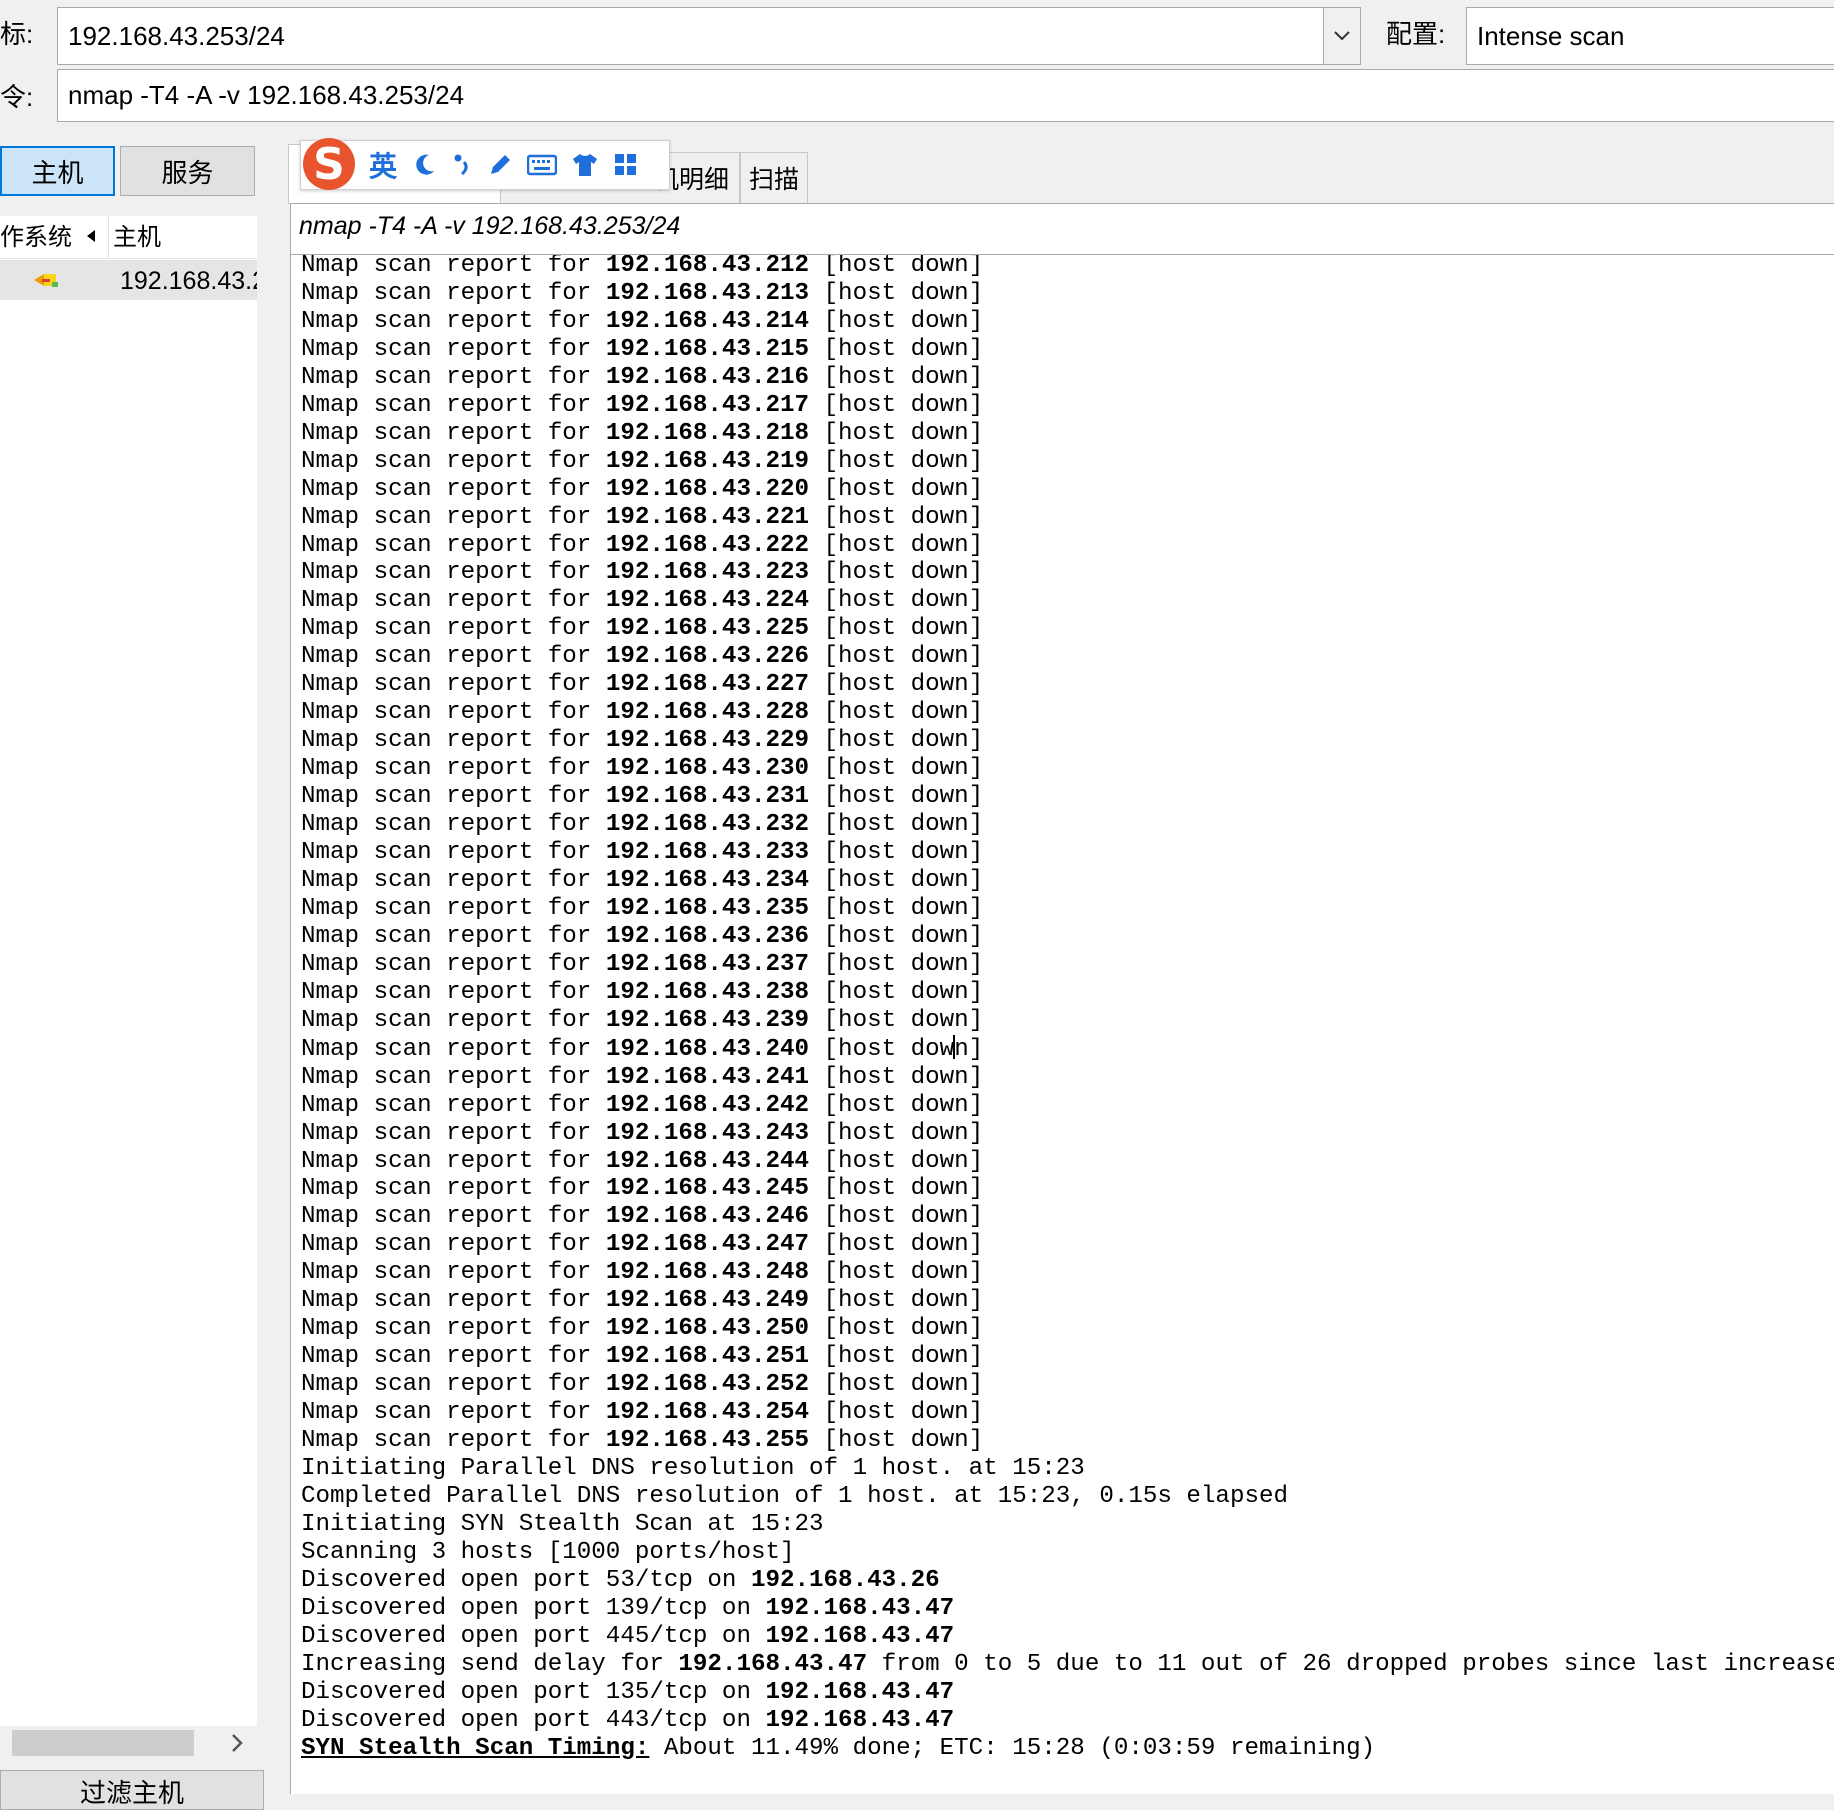 Image resolution: width=1834 pixels, height=1810 pixels. Describe the element at coordinates (707, 293) in the screenshot. I see `output-line-ip: 192.168.43.213` at that location.